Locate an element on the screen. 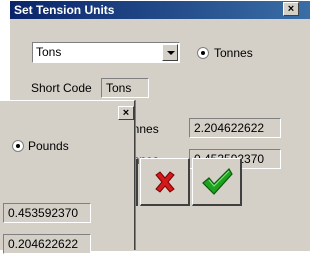  dialog-title: Set Tension Units is located at coordinates (64, 10).